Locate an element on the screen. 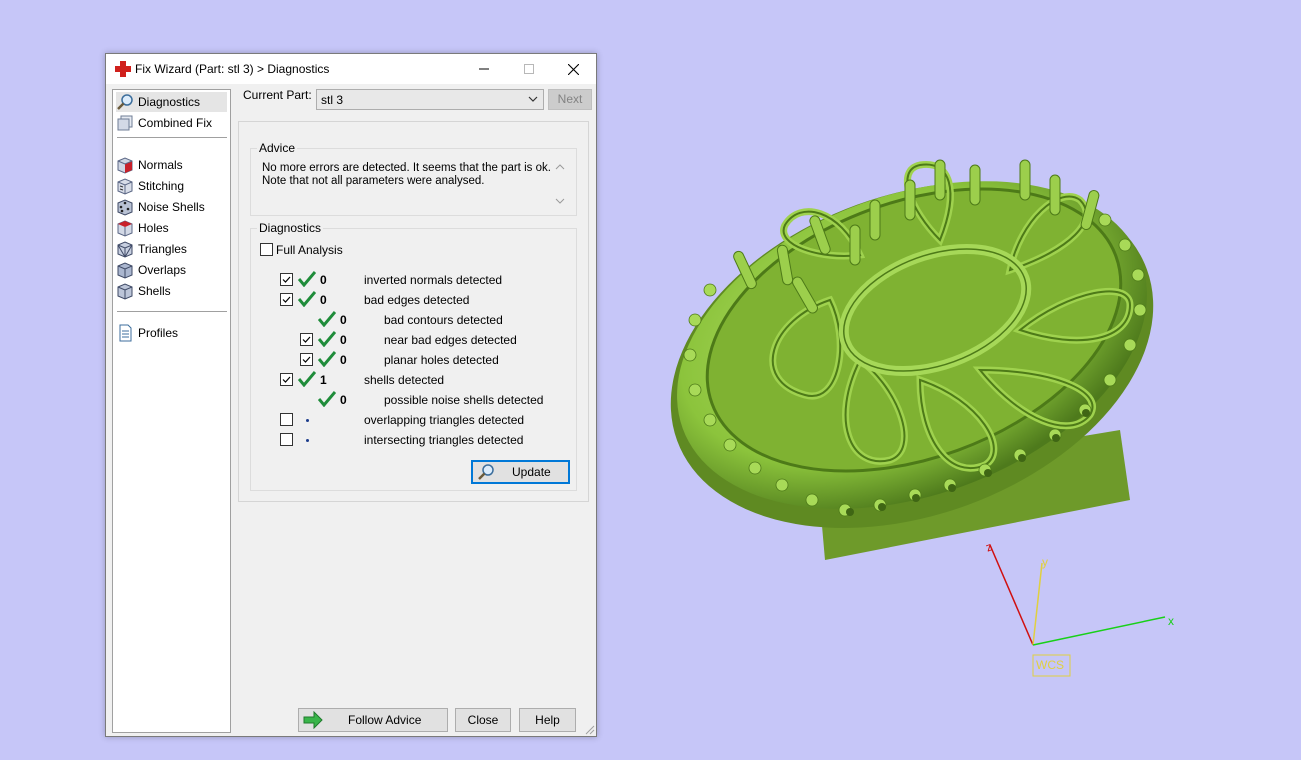 The width and height of the screenshot is (1301, 760). planar-holes-checkbox is located at coordinates (306, 359).